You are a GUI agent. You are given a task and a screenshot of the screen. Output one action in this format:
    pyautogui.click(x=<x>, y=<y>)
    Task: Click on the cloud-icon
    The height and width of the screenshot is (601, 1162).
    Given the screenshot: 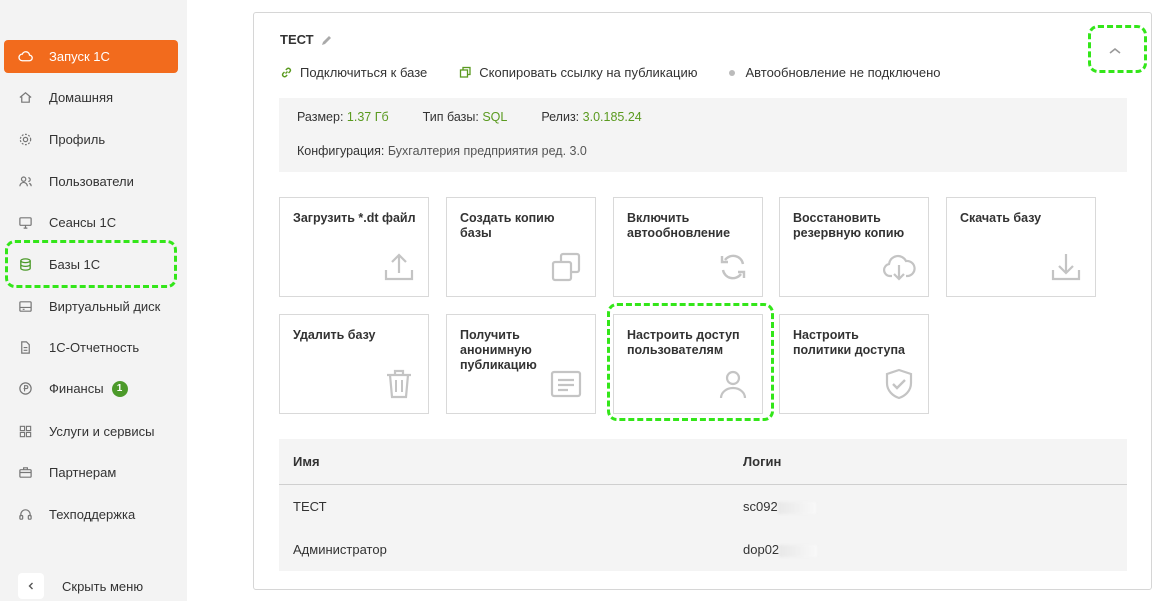 What is the action you would take?
    pyautogui.click(x=25, y=57)
    